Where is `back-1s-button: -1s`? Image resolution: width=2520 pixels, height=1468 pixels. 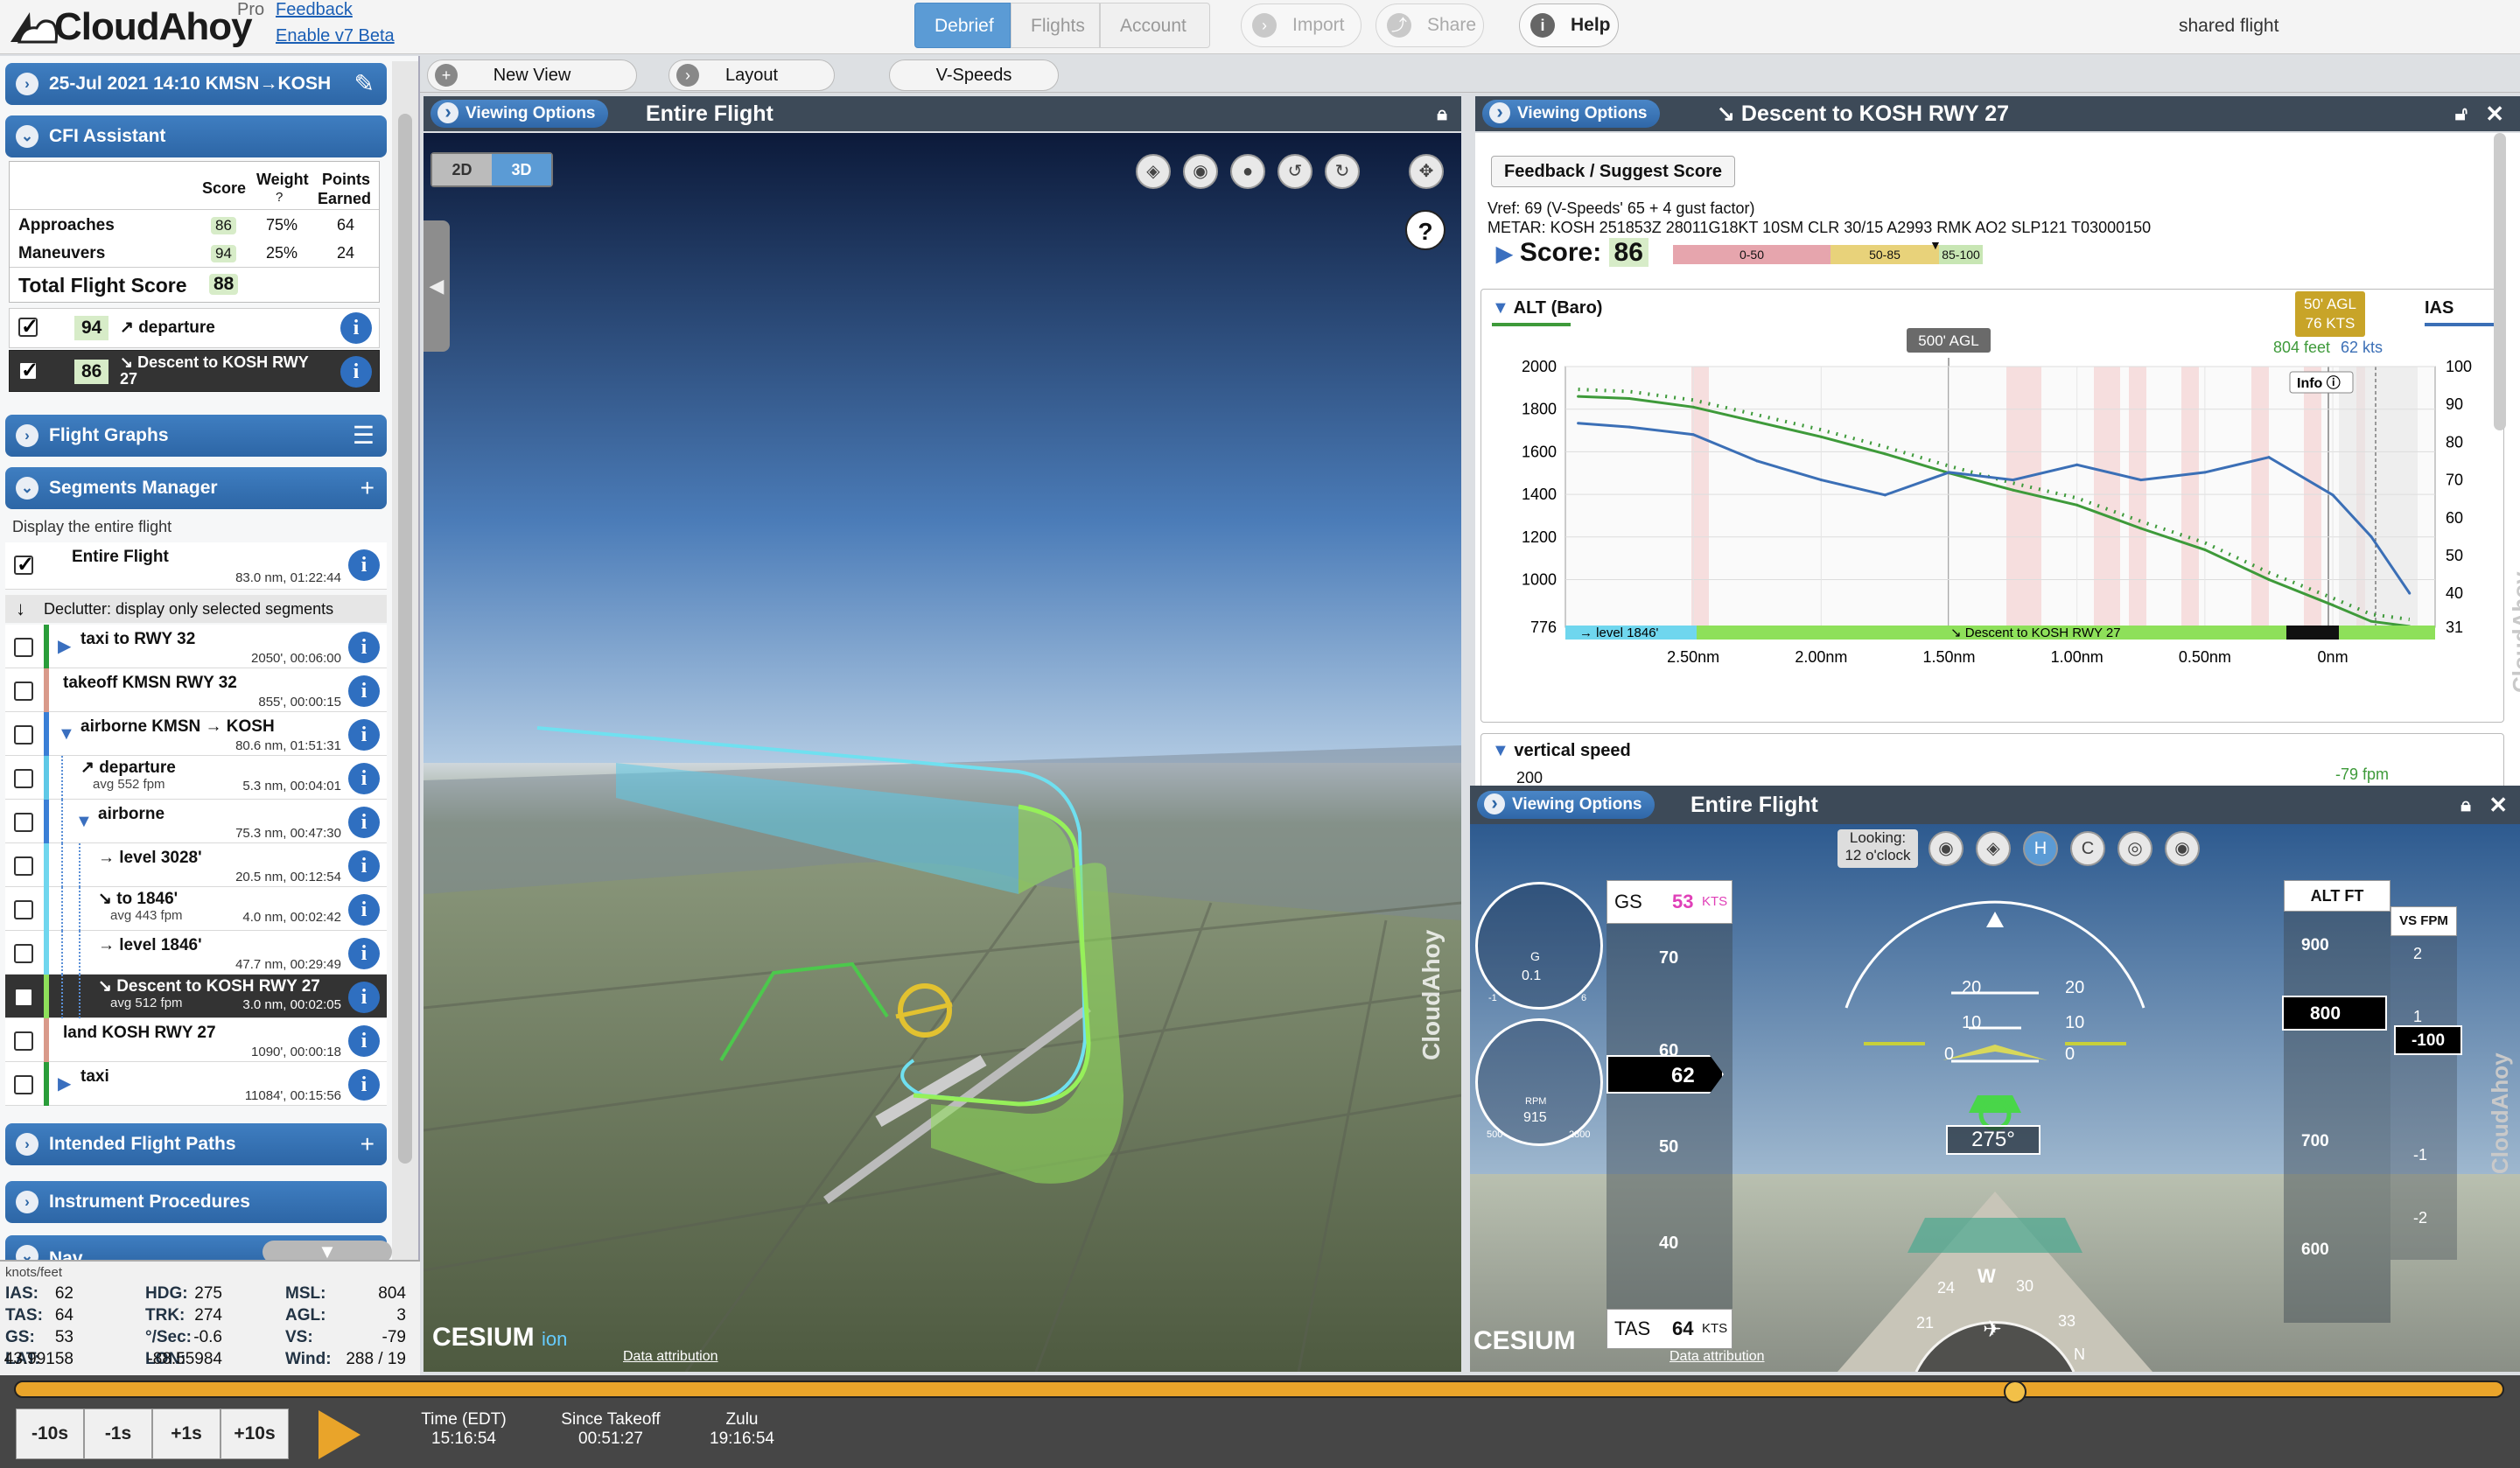
back-1s-button: -1s is located at coordinates (118, 1434).